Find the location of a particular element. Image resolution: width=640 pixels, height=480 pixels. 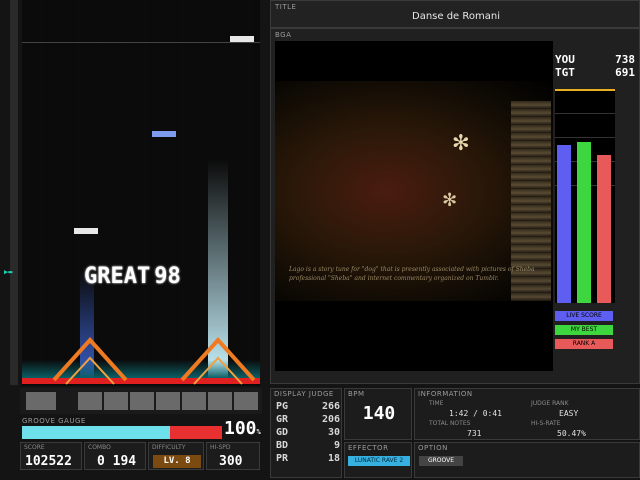

hi-s-rate-value: 50.47% is located at coordinates (571, 433).